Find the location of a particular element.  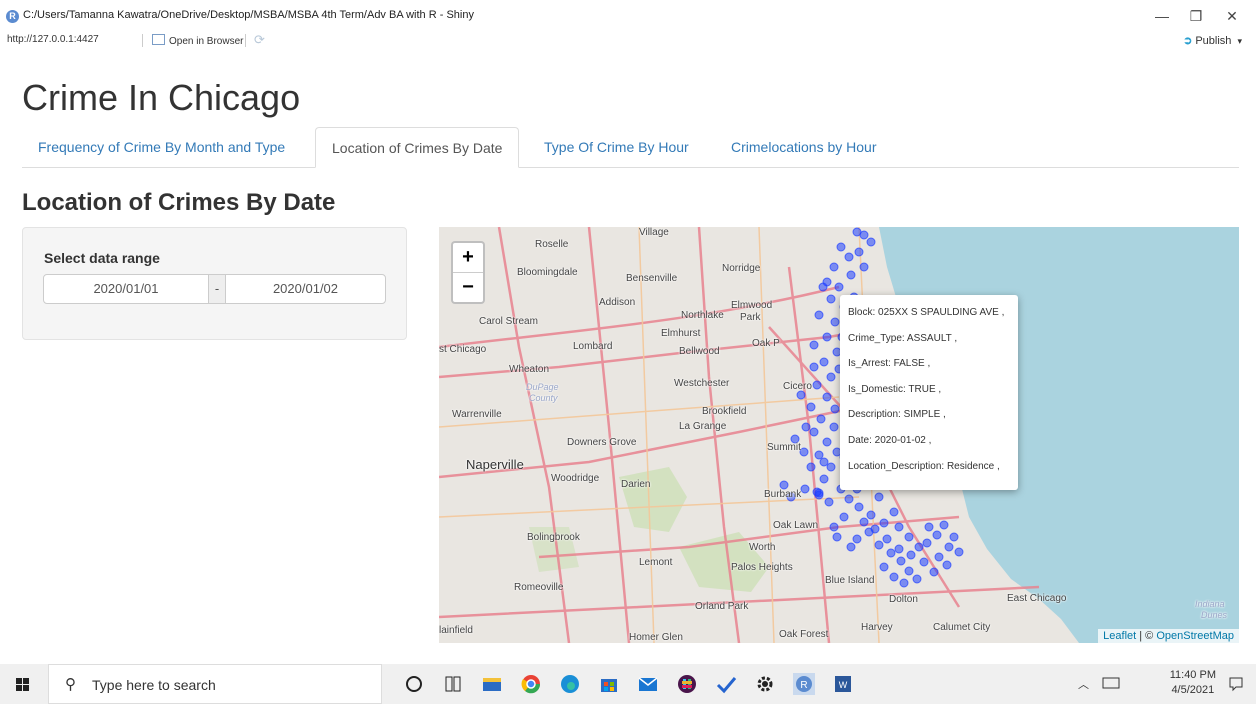

open-in-browser-label: Open in Browser is located at coordinates (206, 41).